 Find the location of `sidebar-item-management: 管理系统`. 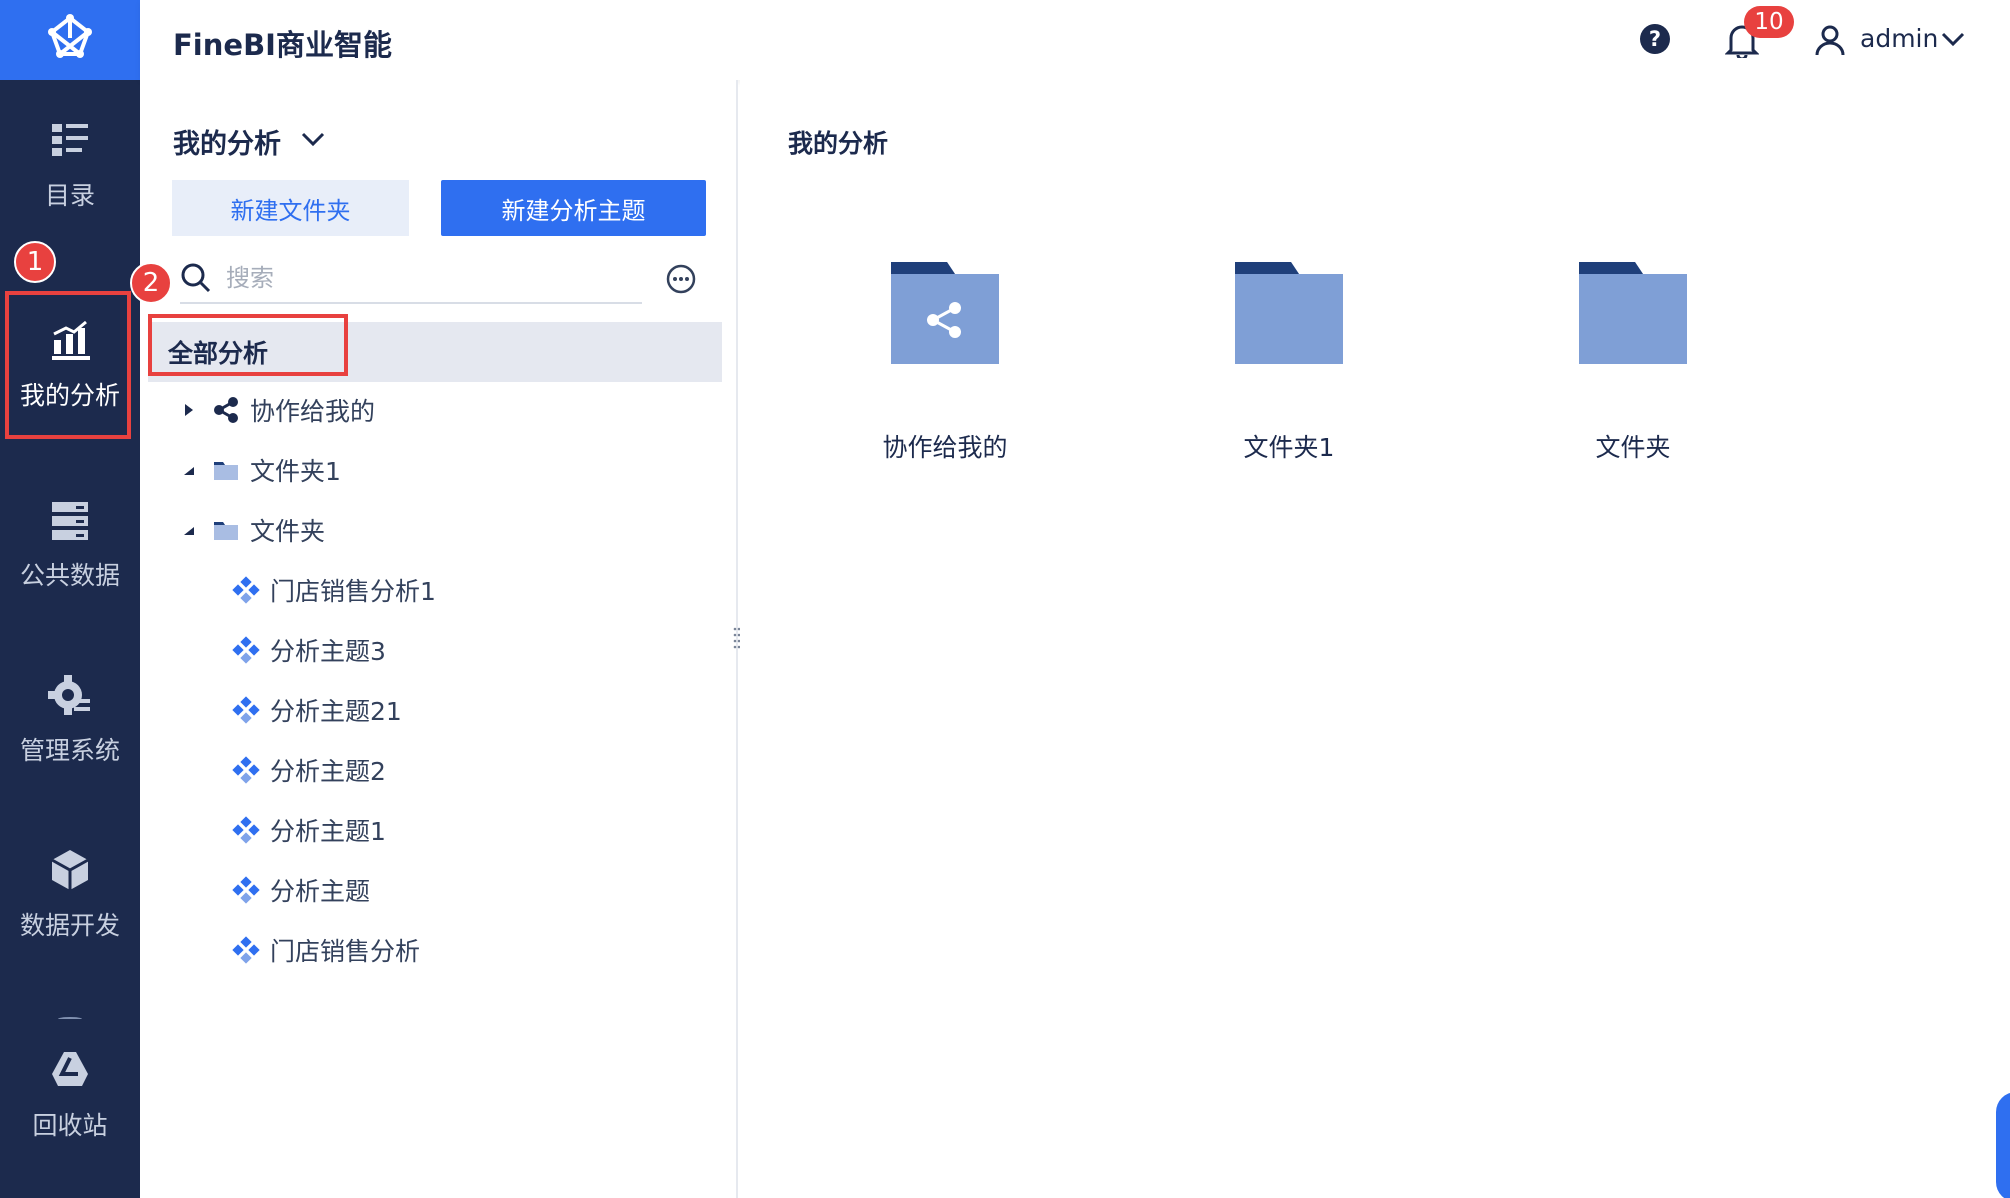

sidebar-item-management: 管理系统 is located at coordinates (70, 720).